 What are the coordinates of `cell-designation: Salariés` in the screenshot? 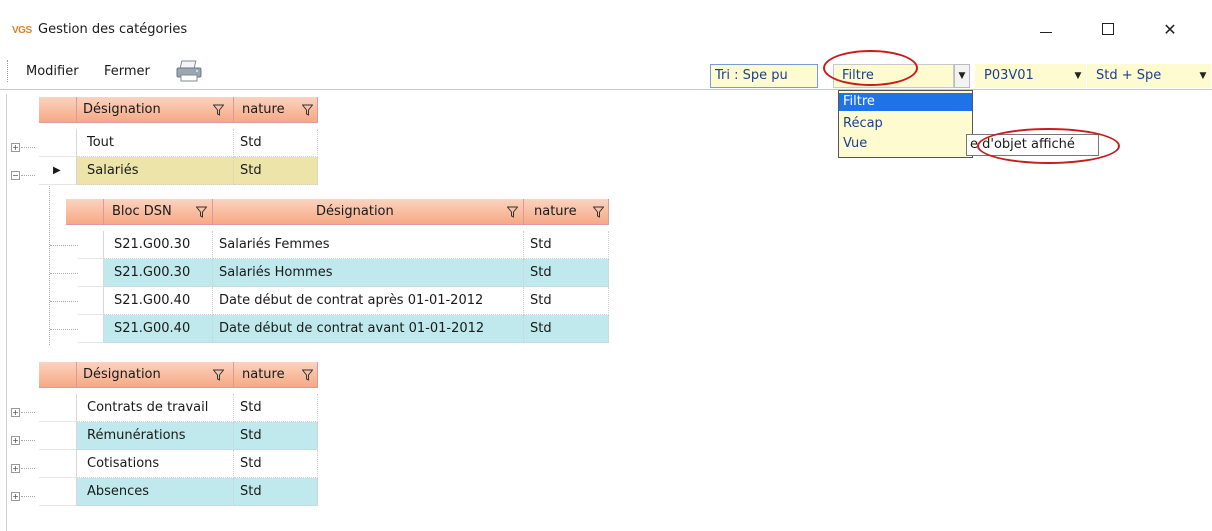 It's located at (155, 171).